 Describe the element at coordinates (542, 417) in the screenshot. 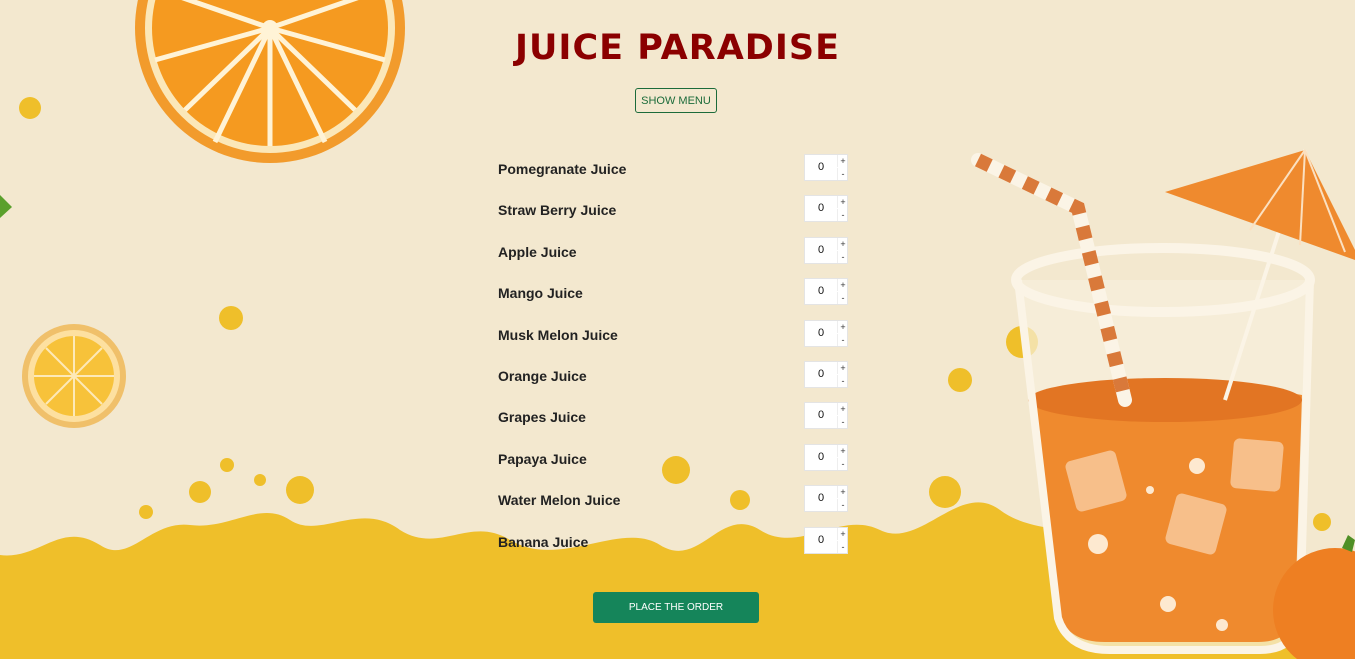

I see `menu-item-label: Grapes Juice` at that location.